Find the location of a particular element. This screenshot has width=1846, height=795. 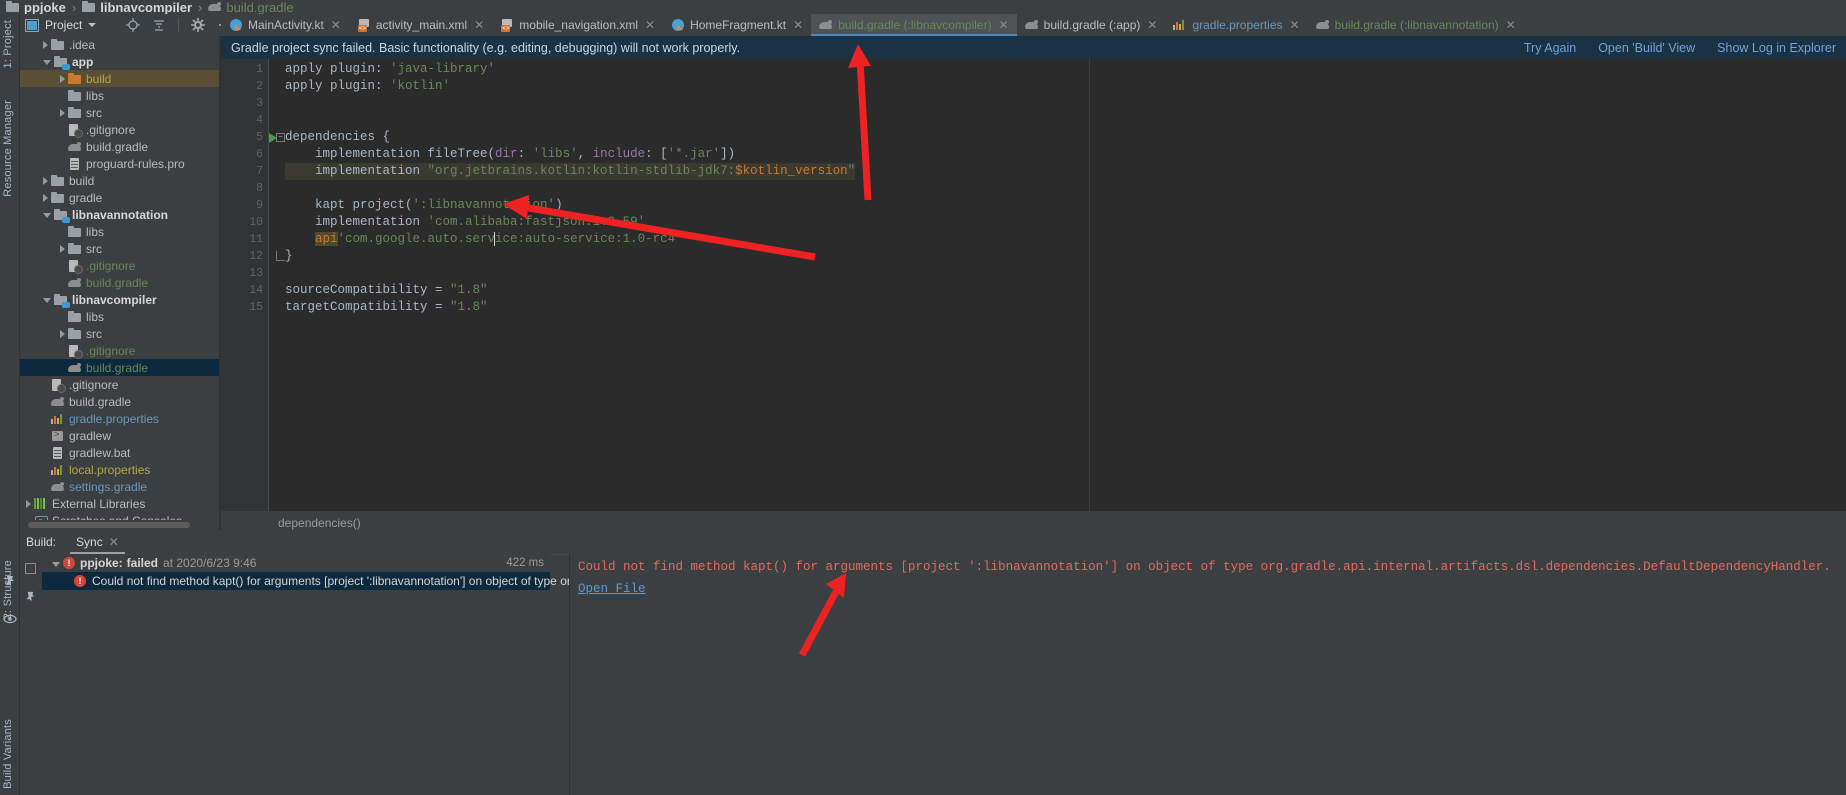

chevron-down-icon is located at coordinates (92, 25).